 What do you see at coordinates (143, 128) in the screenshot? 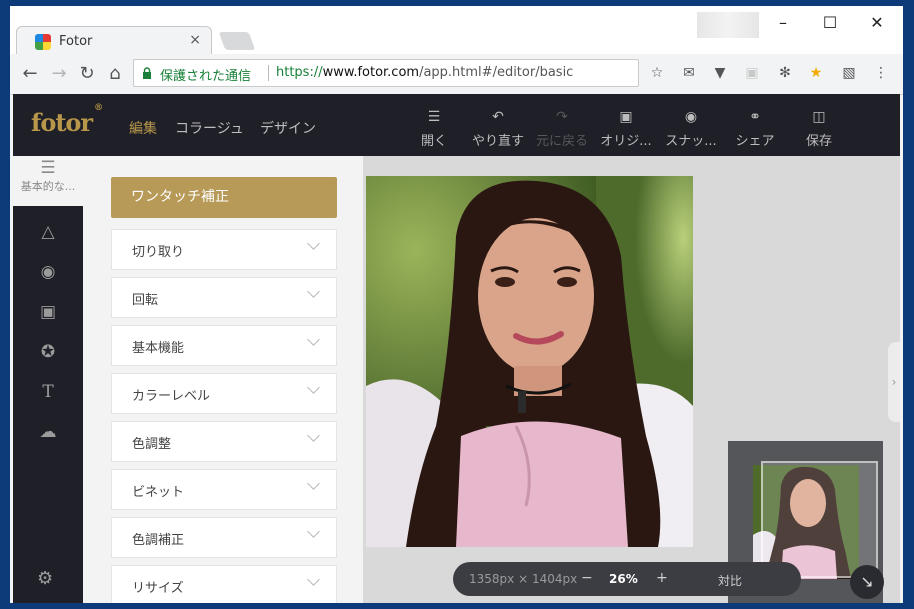
I see `menu-edit: 編集` at bounding box center [143, 128].